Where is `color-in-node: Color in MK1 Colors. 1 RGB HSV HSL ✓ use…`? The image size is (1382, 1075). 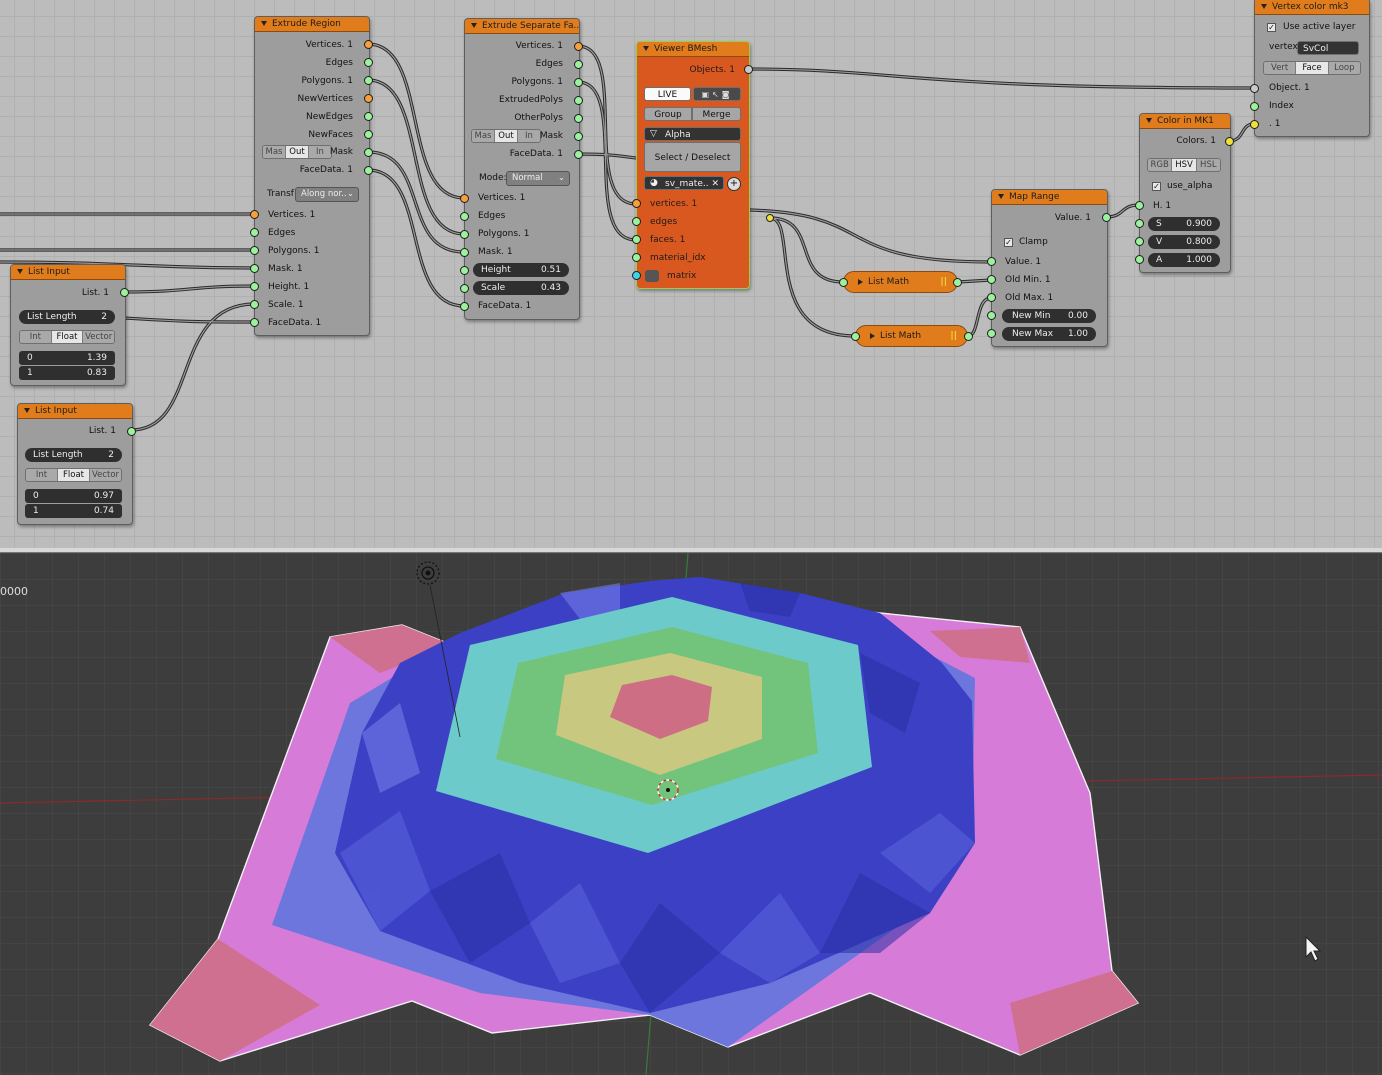
color-in-node: Color in MK1 Colors. 1 RGB HSV HSL ✓ use… is located at coordinates (1185, 193).